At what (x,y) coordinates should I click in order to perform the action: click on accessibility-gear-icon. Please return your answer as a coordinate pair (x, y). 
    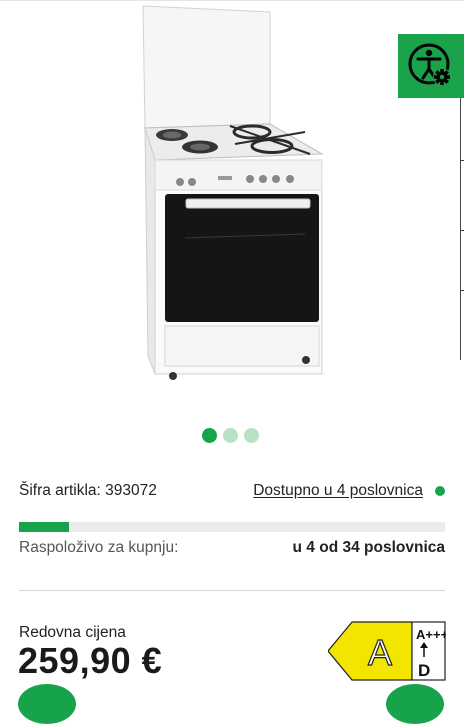
    Looking at the image, I should click on (429, 64).